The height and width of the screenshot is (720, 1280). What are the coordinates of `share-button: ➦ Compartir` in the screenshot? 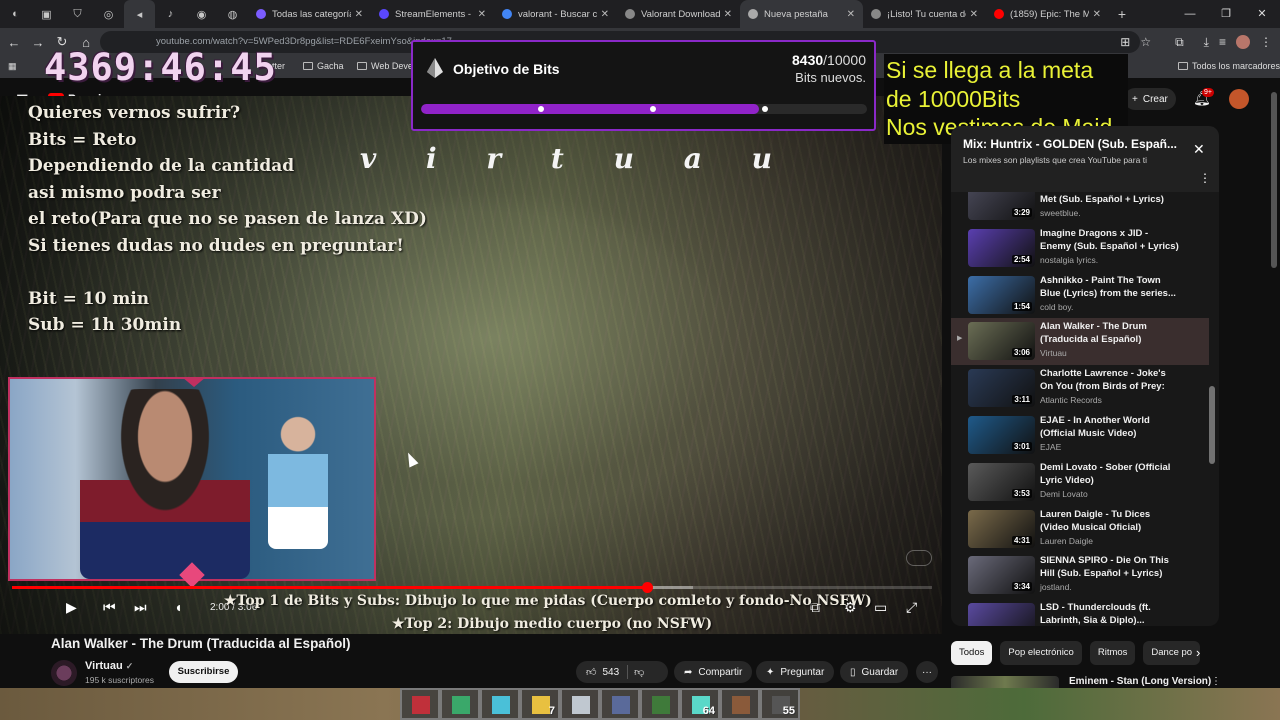 It's located at (713, 672).